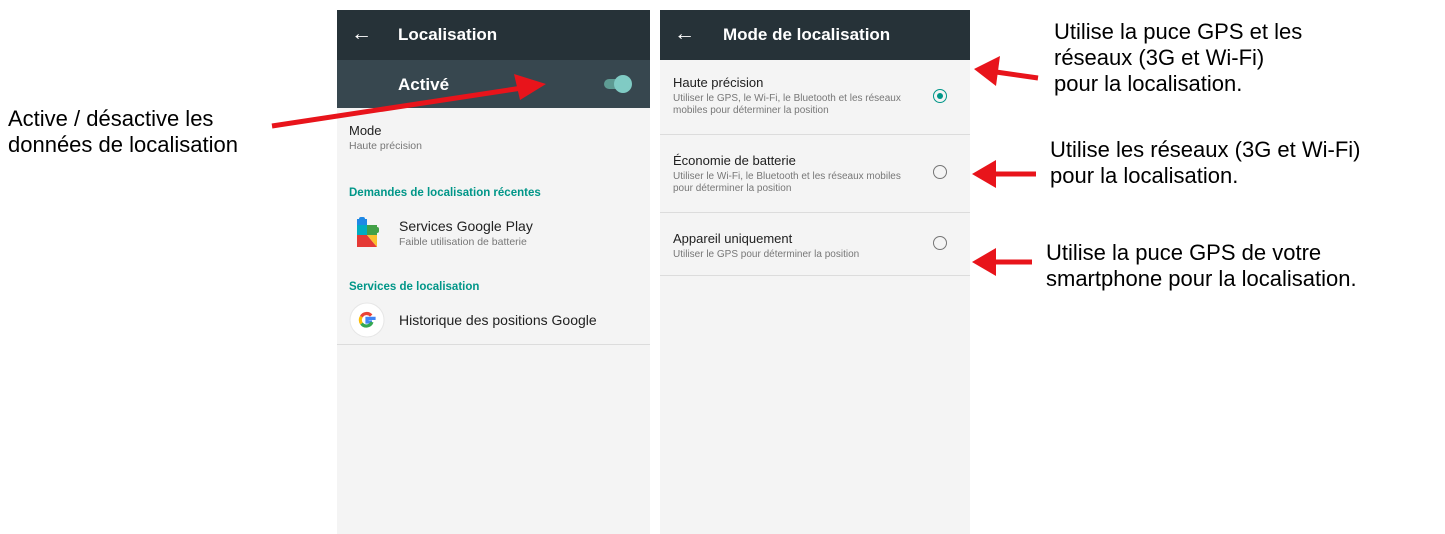 Image resolution: width=1445 pixels, height=534 pixels. What do you see at coordinates (397, 107) in the screenshot?
I see `arrow-to-toggle` at bounding box center [397, 107].